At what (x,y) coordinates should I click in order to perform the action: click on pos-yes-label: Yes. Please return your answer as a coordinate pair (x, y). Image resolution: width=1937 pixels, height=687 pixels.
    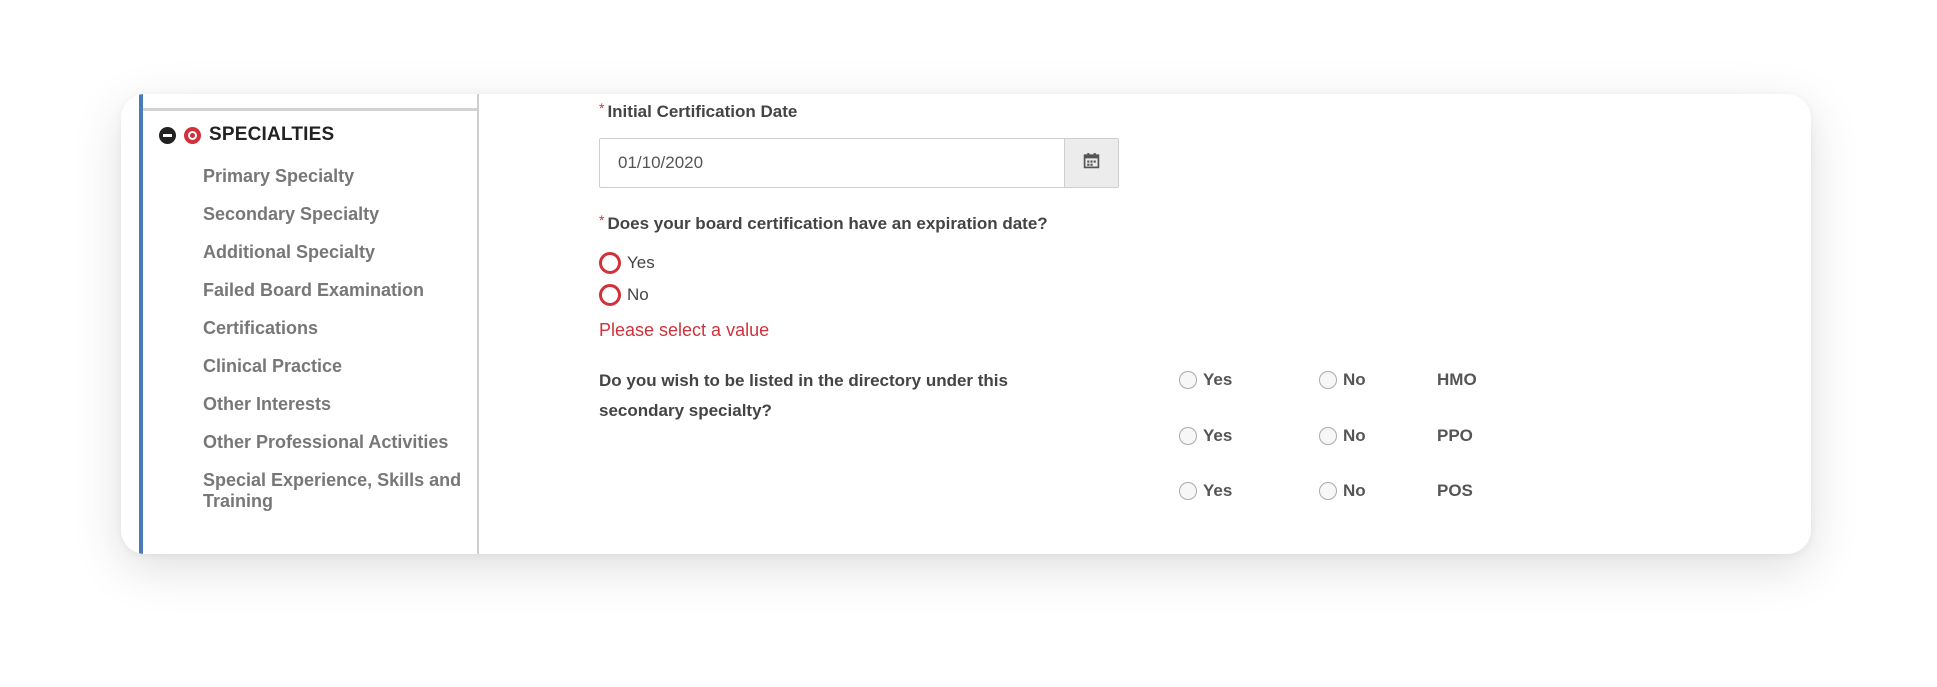
    Looking at the image, I should click on (1218, 490).